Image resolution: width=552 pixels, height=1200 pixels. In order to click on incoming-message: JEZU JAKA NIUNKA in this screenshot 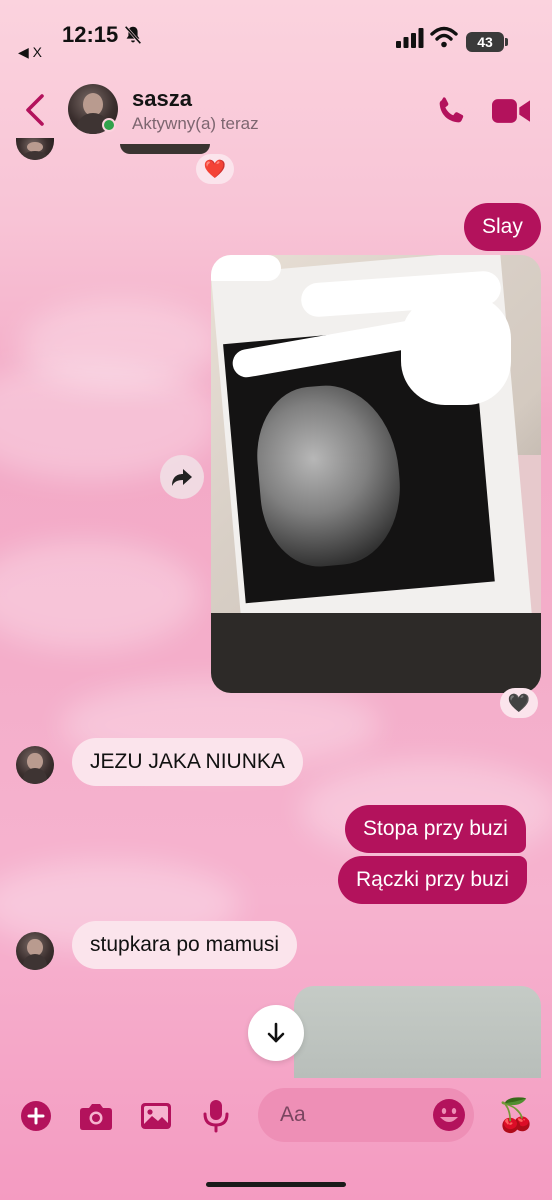, I will do `click(187, 762)`.